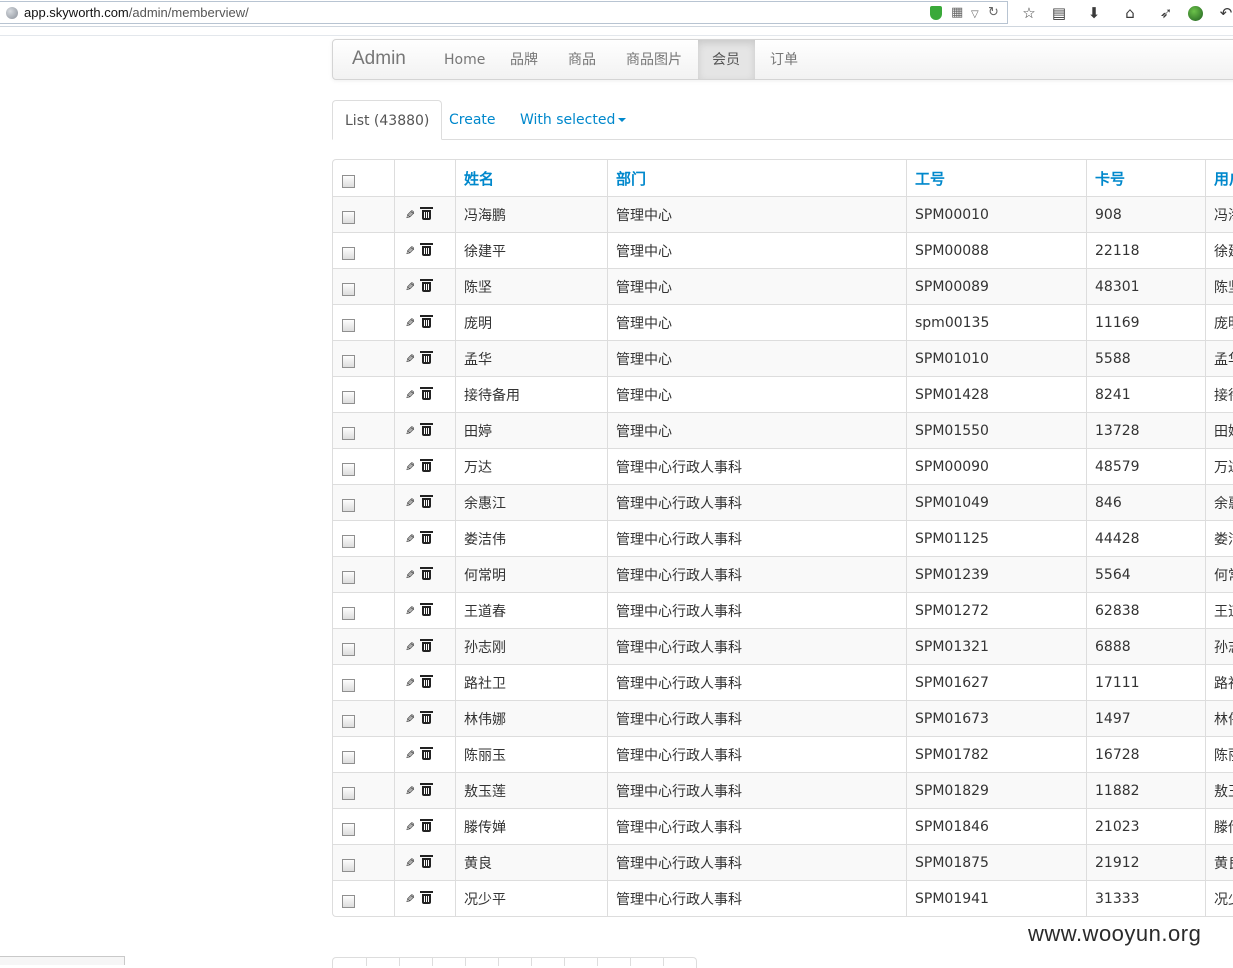 The image size is (1233, 968). I want to click on address-bar: app.skyworth.com/admin/memberview/ ▦ ▽ ↻, so click(504, 12).